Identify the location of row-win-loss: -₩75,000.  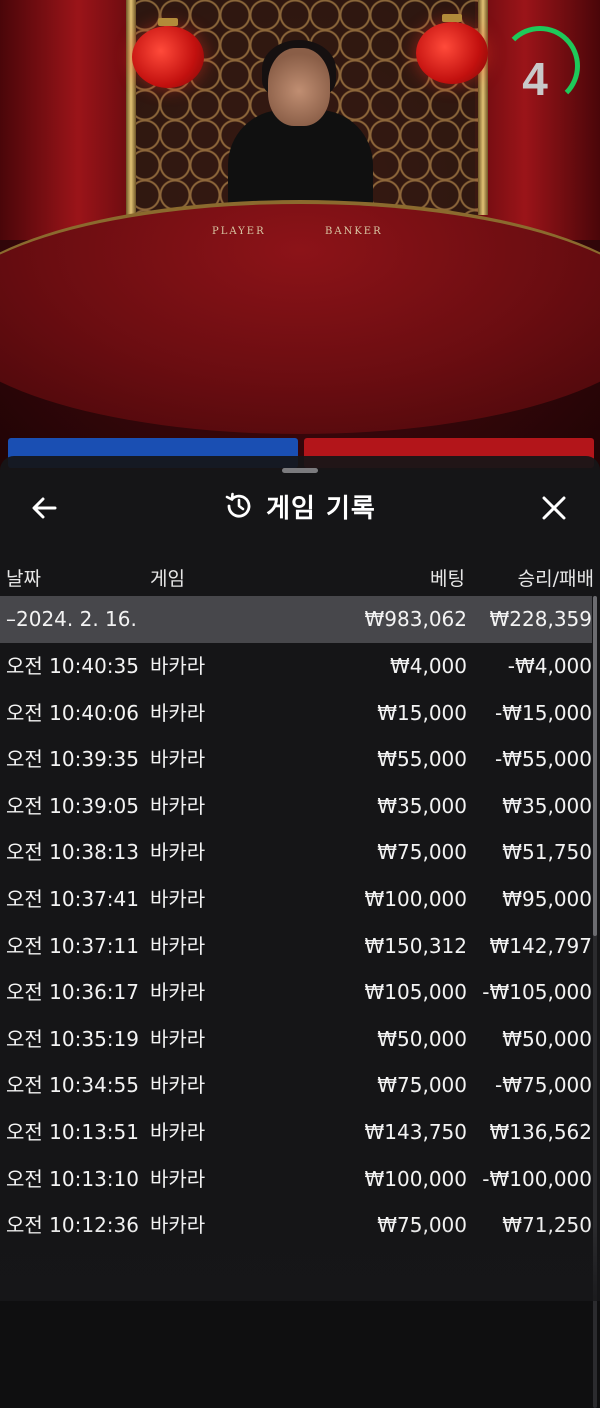
(543, 1085).